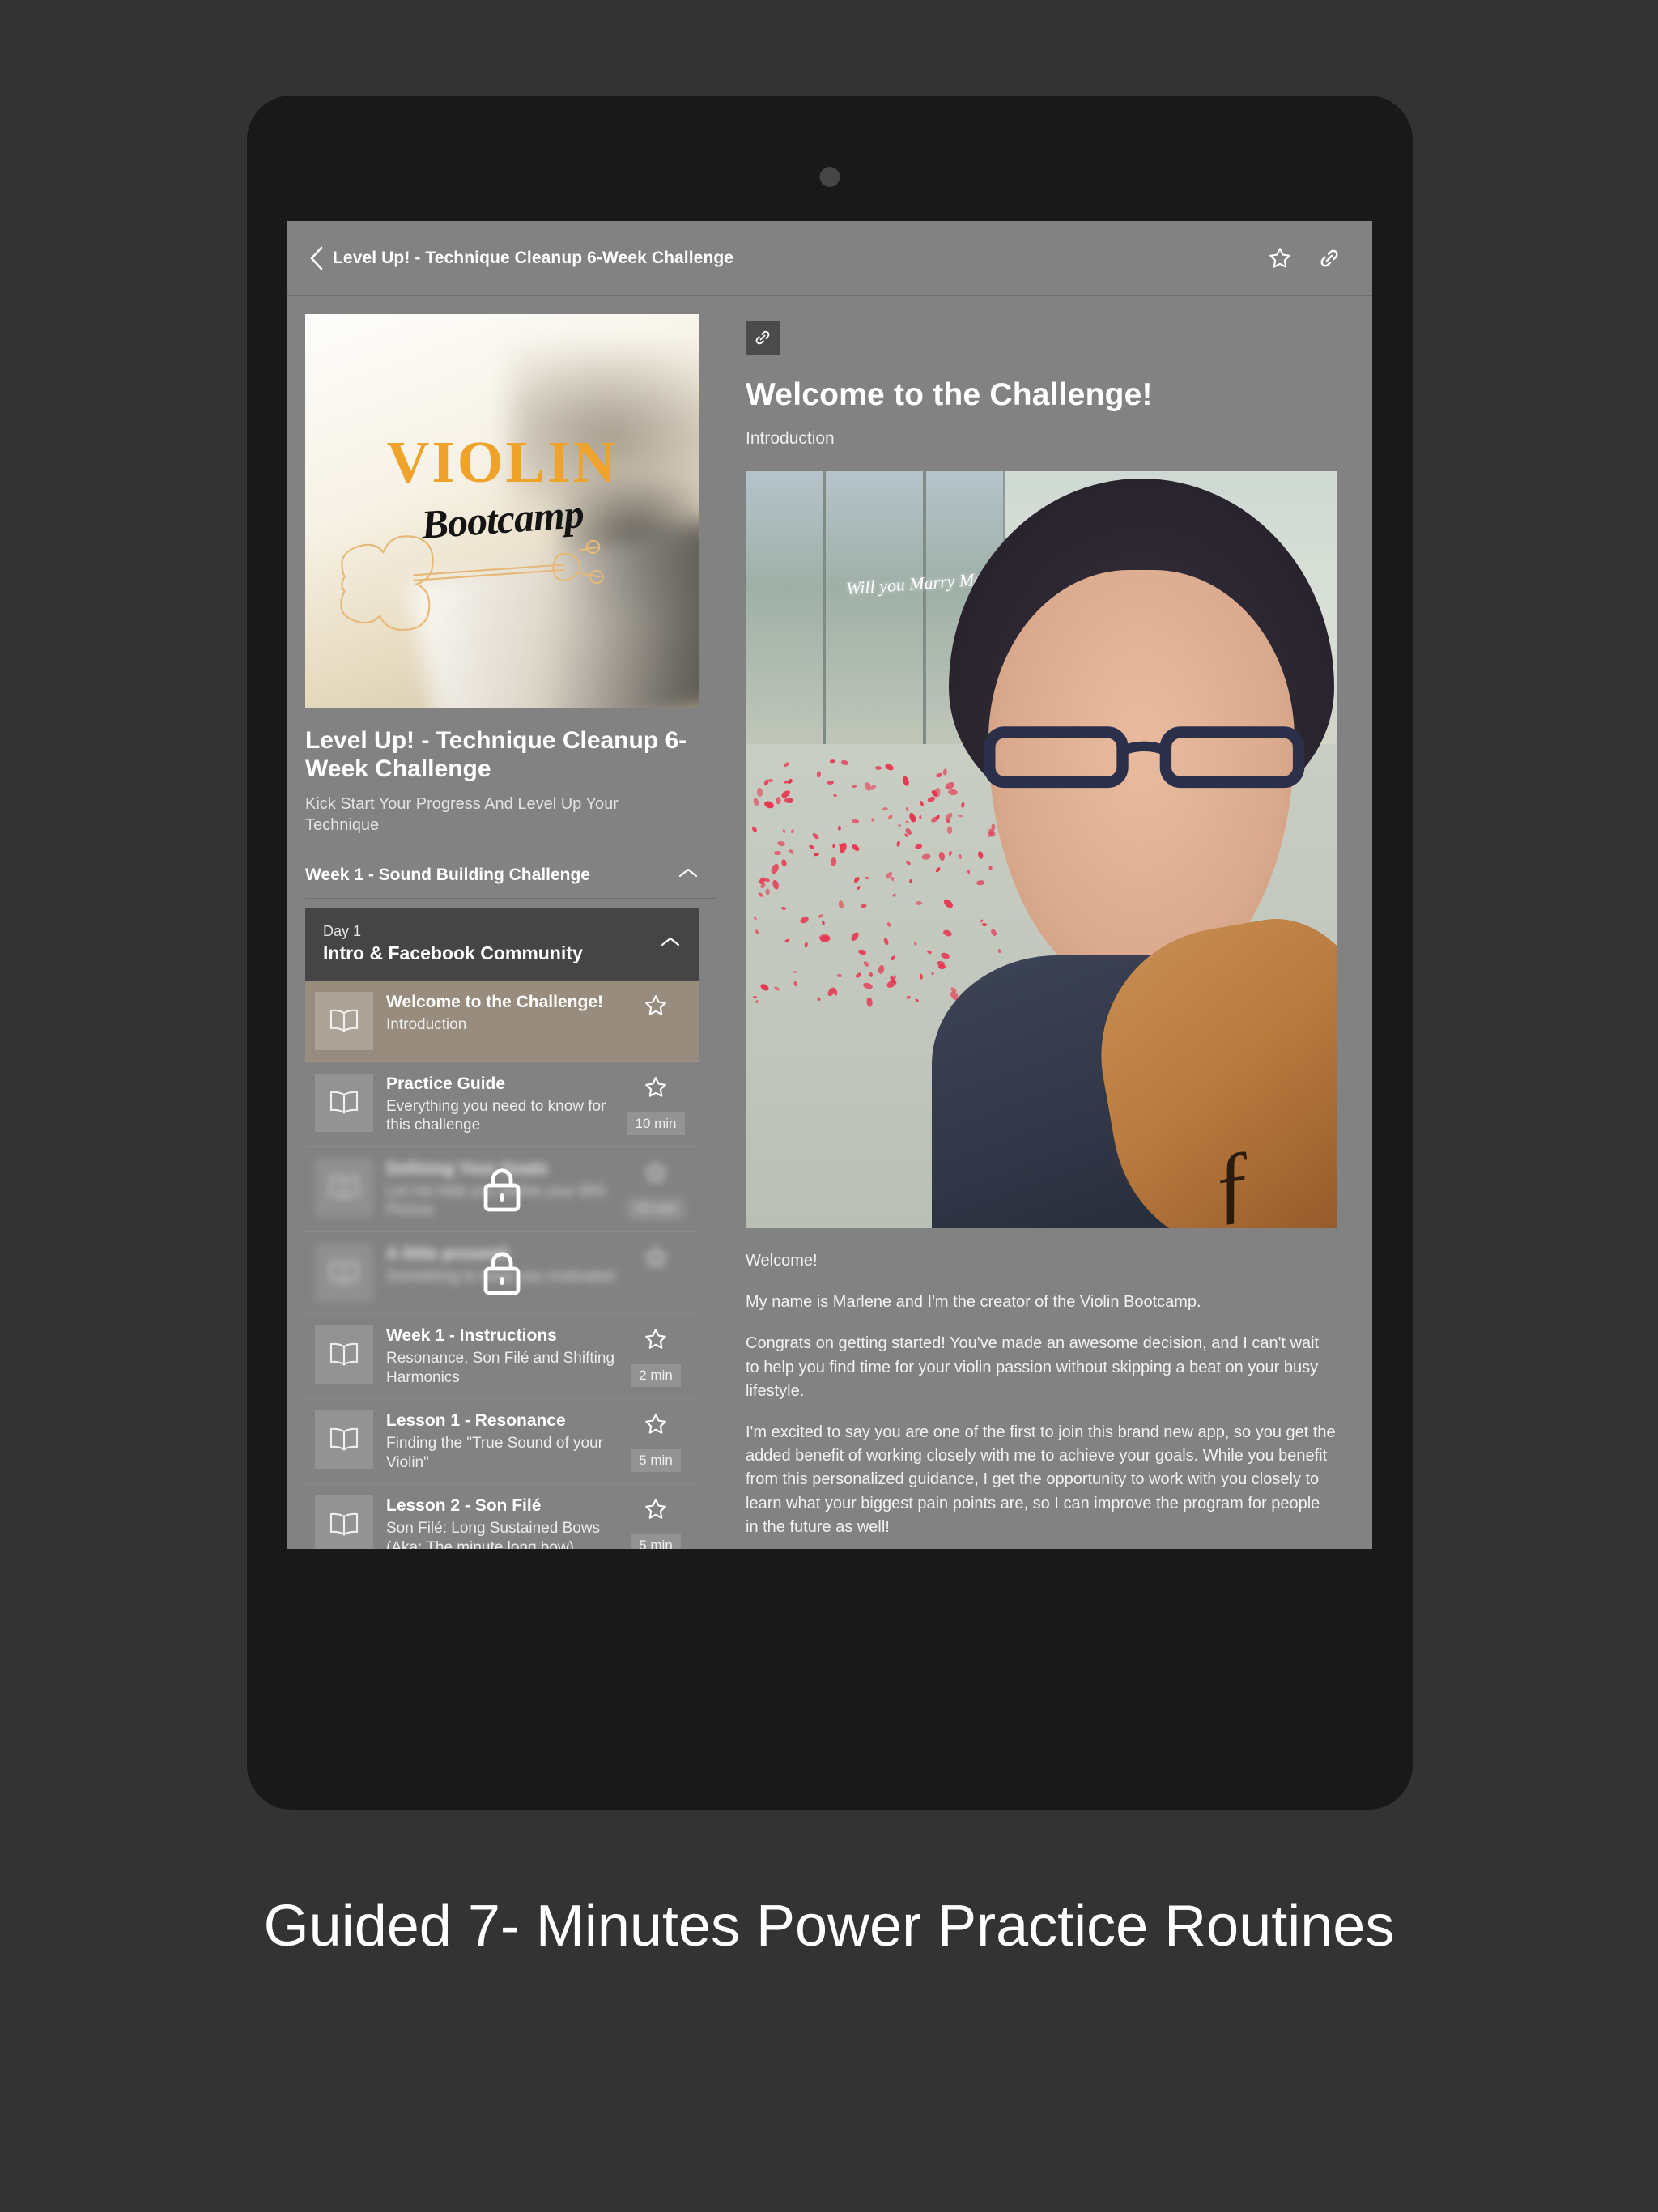 The height and width of the screenshot is (2212, 1658). Describe the element at coordinates (782, 1261) in the screenshot. I see `lesson-paragraph: Welcome!` at that location.